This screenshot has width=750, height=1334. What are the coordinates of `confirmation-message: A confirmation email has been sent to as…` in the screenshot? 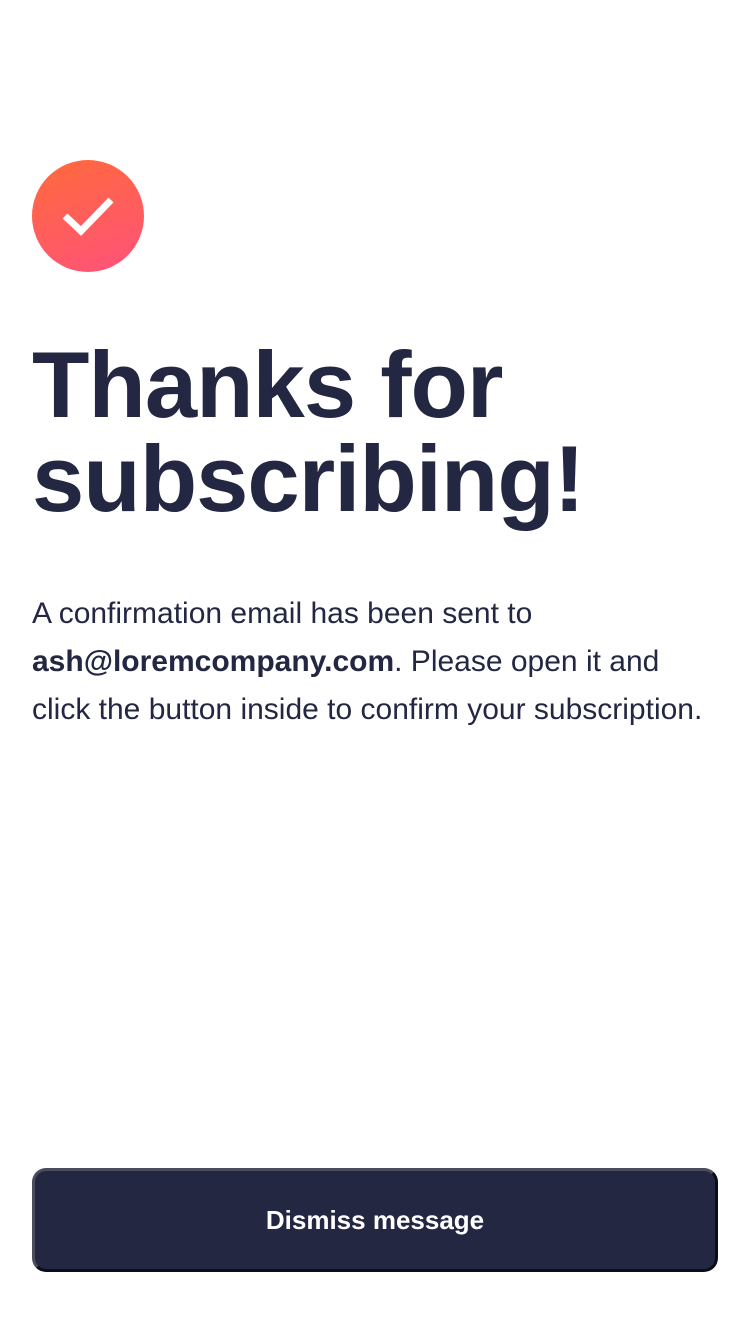 It's located at (372, 662).